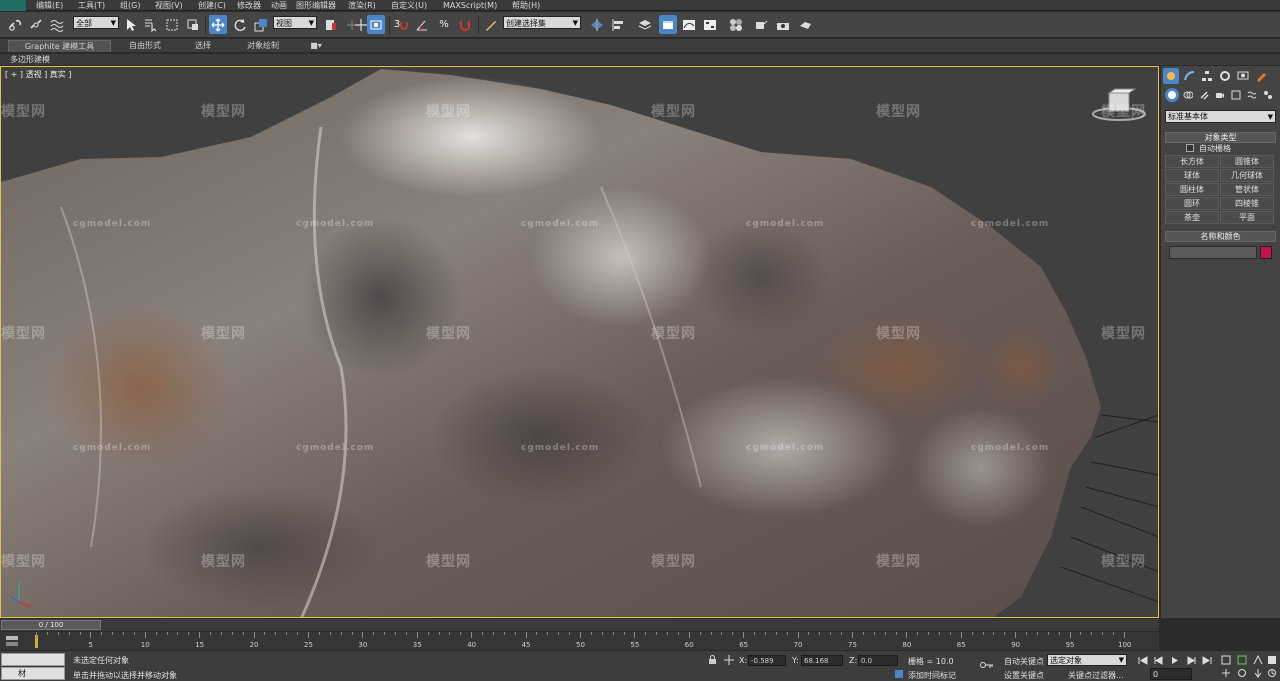 The height and width of the screenshot is (681, 1280). I want to click on menu-customize: 自定义(U), so click(409, 5).